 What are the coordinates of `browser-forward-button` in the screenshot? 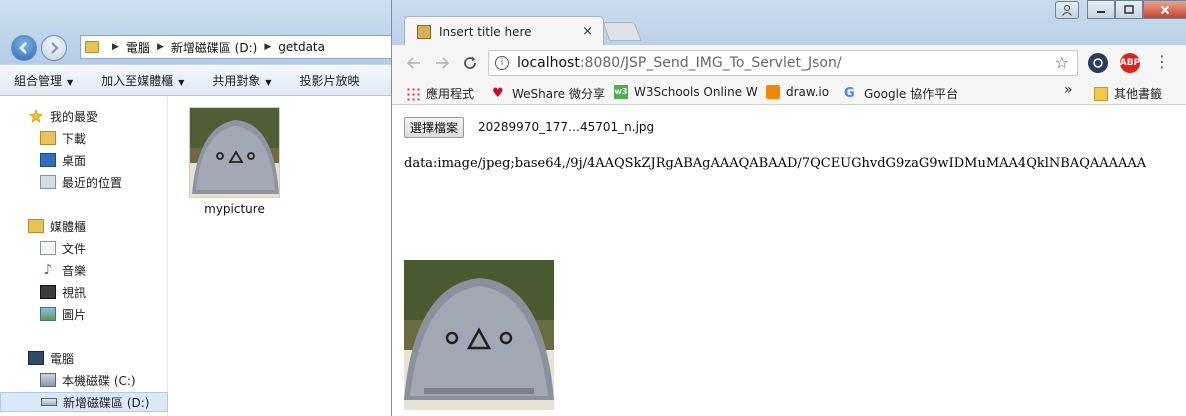 It's located at (442, 63).